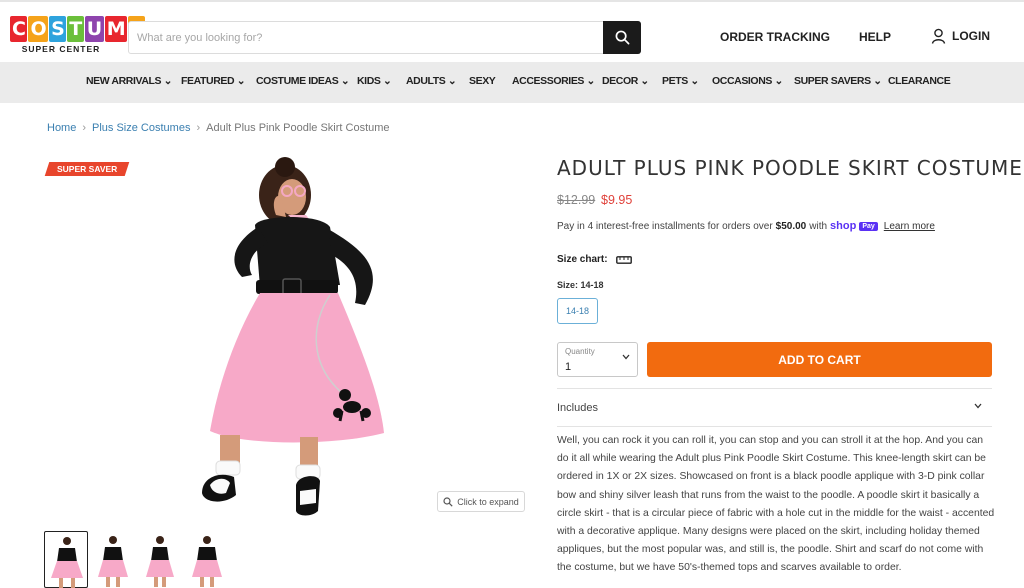 This screenshot has height=588, width=1024. What do you see at coordinates (623, 259) in the screenshot?
I see `ruler-icon` at bounding box center [623, 259].